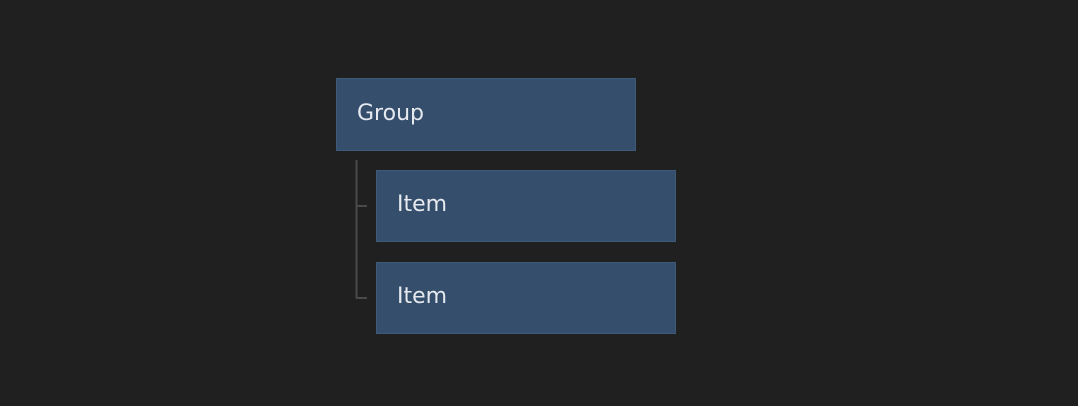 Image resolution: width=1078 pixels, height=406 pixels. What do you see at coordinates (390, 113) in the screenshot?
I see `group-node-label: Group` at bounding box center [390, 113].